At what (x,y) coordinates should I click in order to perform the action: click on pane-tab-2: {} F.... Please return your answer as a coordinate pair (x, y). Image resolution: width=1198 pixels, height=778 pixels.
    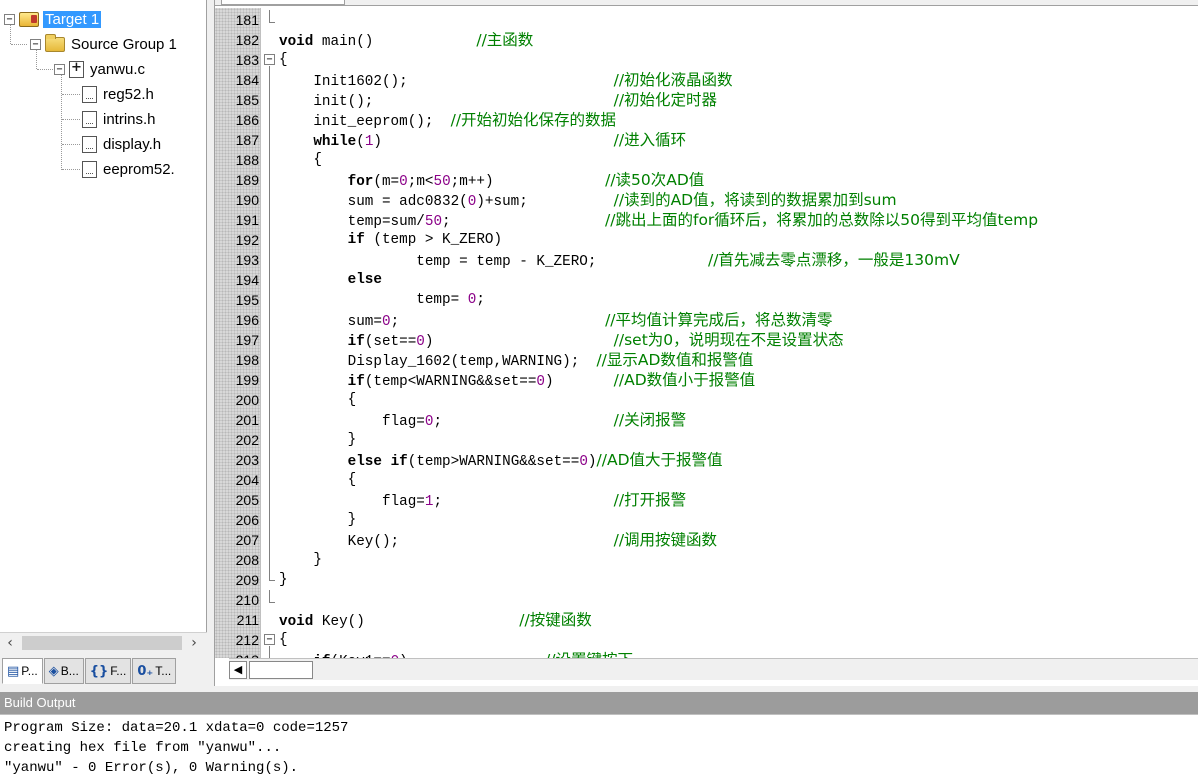
    Looking at the image, I should click on (108, 671).